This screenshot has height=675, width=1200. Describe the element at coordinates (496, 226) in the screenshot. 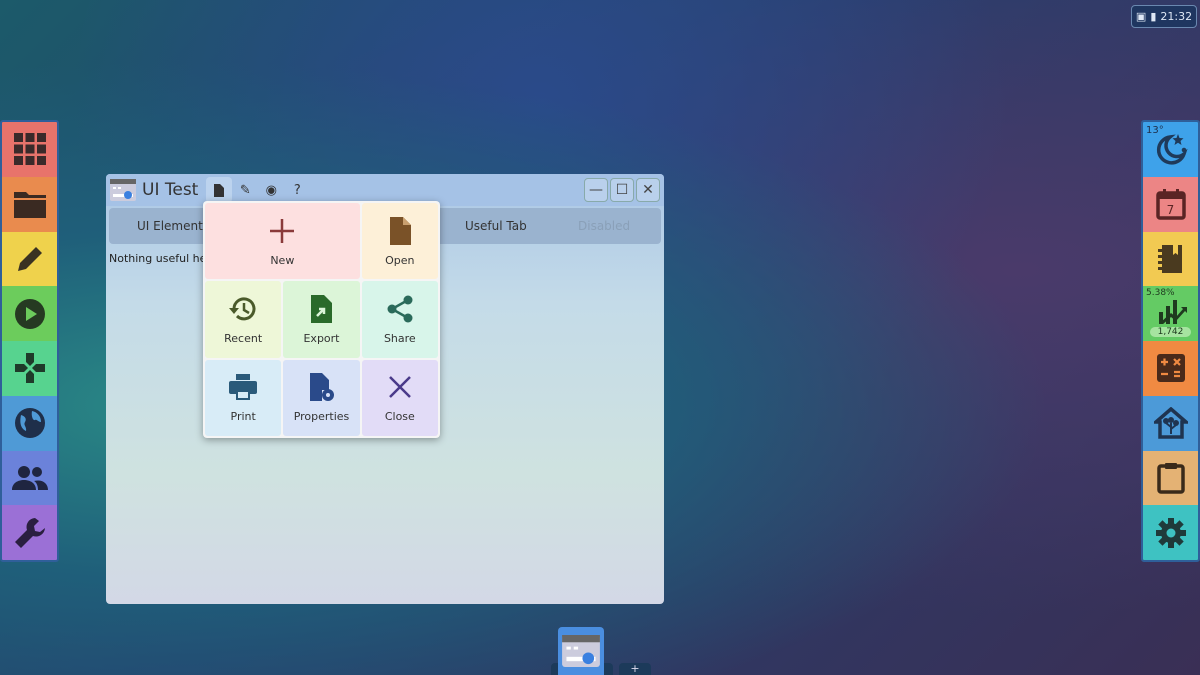

I see `tab-useful-tab: Useful Tab` at that location.